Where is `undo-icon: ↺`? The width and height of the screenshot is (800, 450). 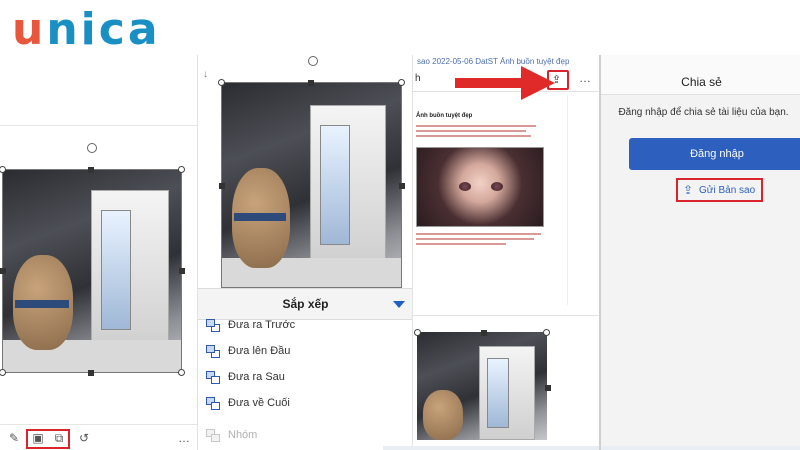 undo-icon: ↺ is located at coordinates (84, 438).